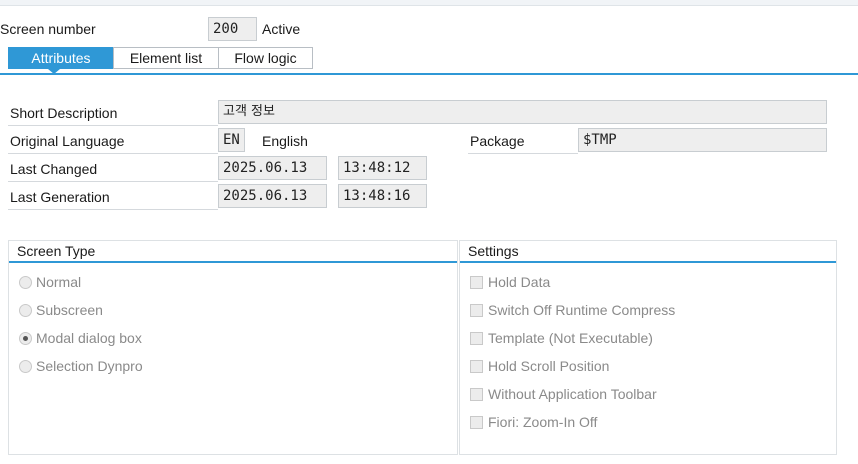 The image size is (858, 464). What do you see at coordinates (522, 112) in the screenshot?
I see `short-description-field: 고객 정보` at bounding box center [522, 112].